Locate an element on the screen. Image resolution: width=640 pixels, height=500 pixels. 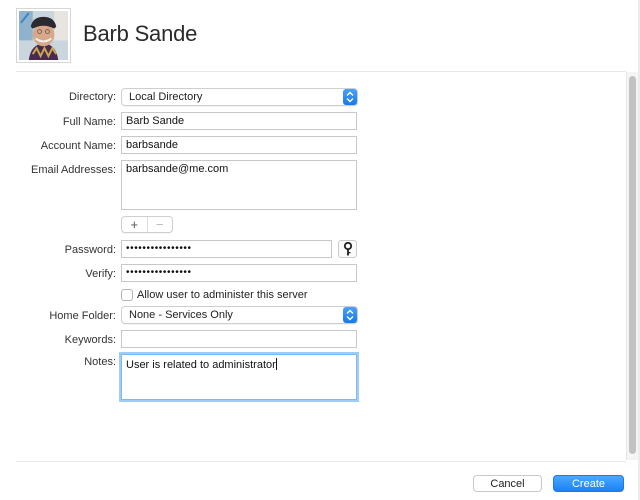
directory-select: Local Directory is located at coordinates (239, 97).